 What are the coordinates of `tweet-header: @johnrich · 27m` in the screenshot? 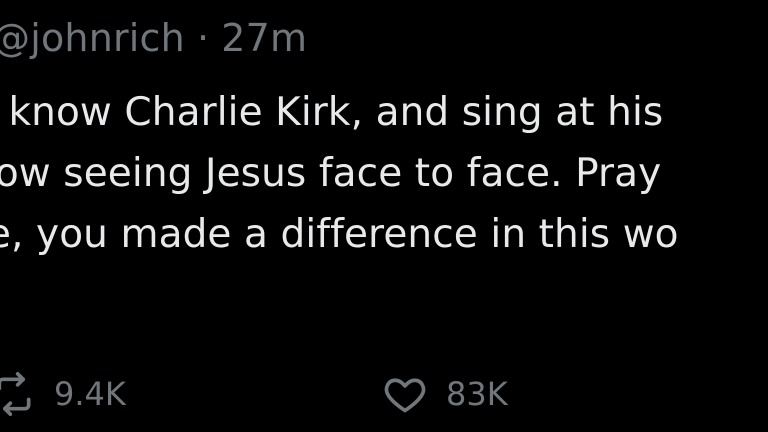 It's located at (153, 38).